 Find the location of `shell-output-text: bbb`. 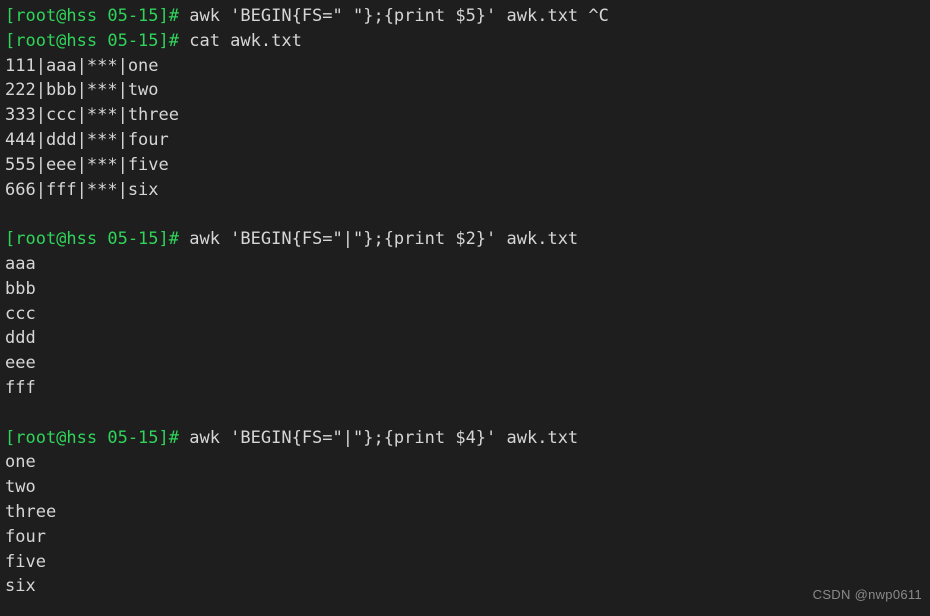

shell-output-text: bbb is located at coordinates (20, 288).